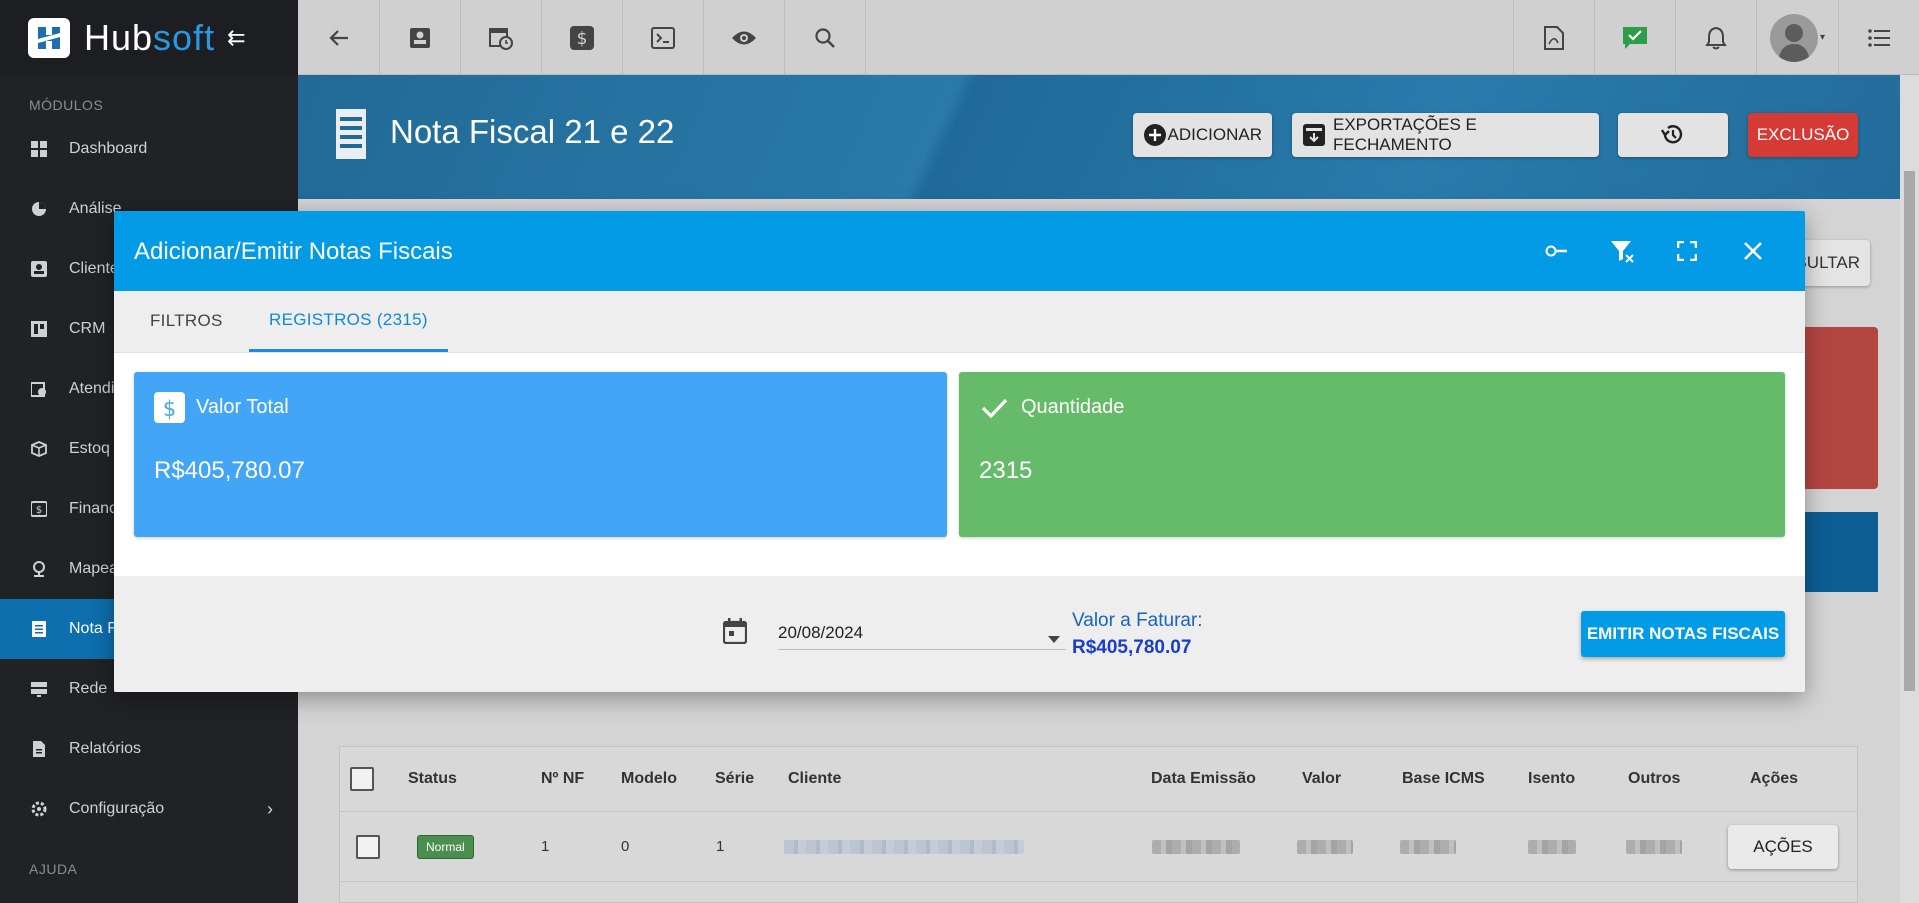 The image size is (1919, 903). What do you see at coordinates (53, 869) in the screenshot?
I see `sidebar-section-help: AJUDA` at bounding box center [53, 869].